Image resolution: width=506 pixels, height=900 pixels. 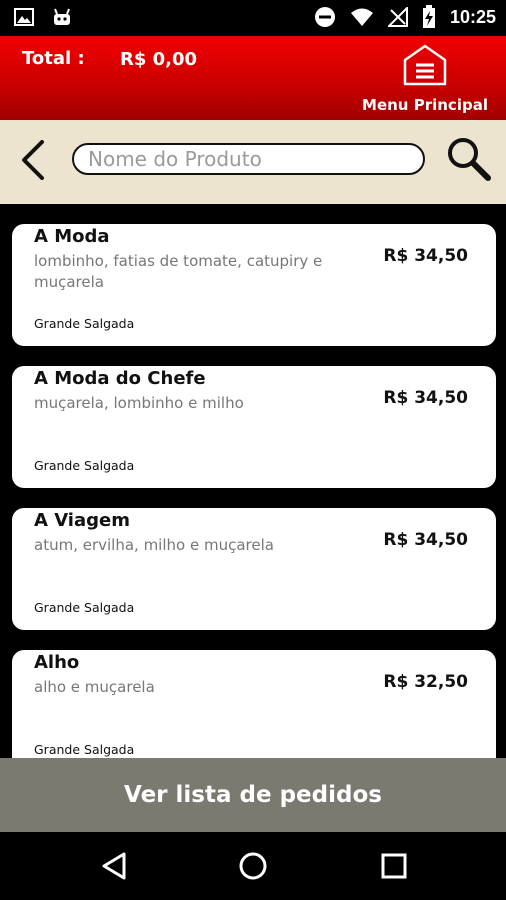 What do you see at coordinates (94, 687) in the screenshot?
I see `product-description: alho e muçarela` at bounding box center [94, 687].